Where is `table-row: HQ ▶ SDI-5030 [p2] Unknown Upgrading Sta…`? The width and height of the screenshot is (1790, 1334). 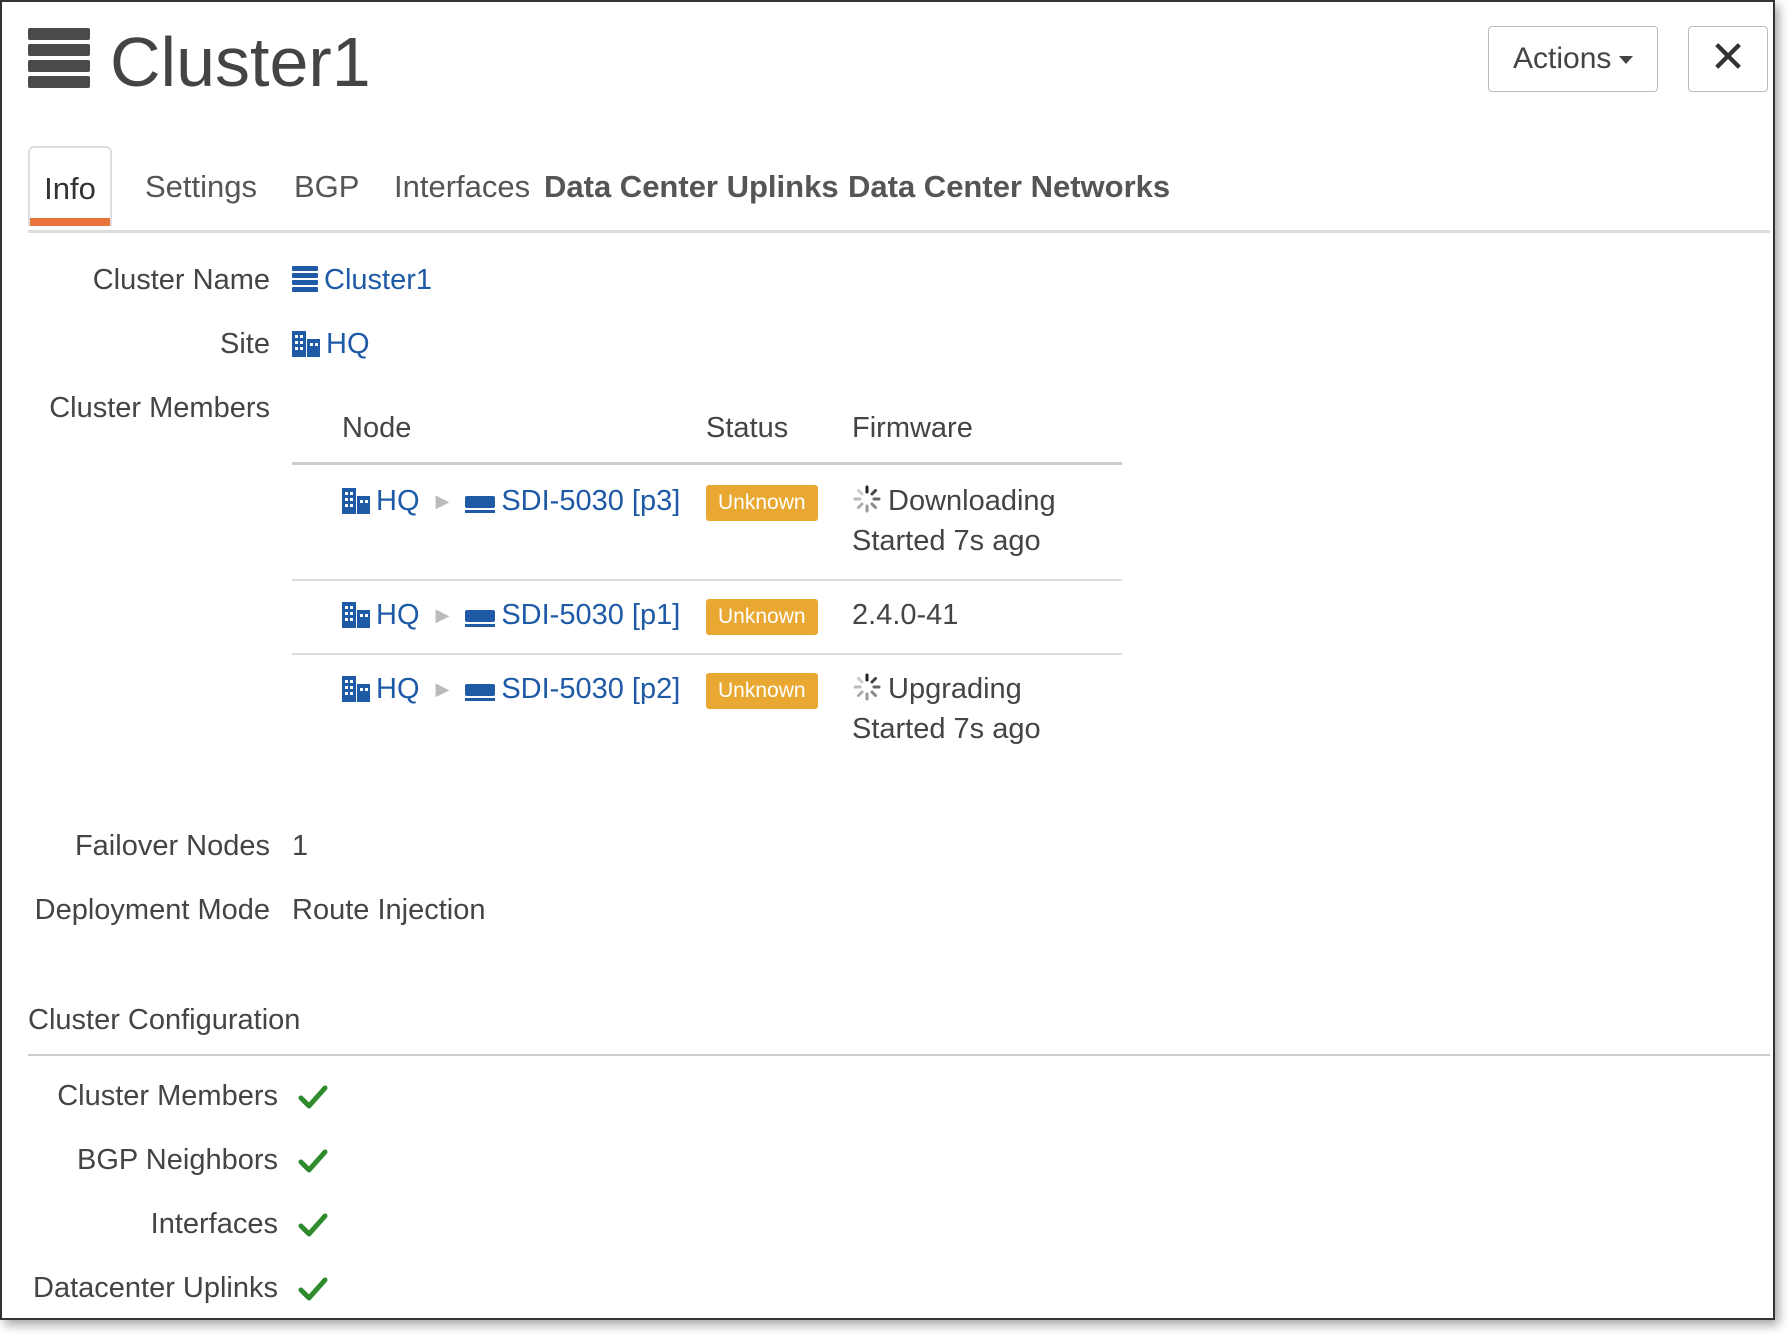 table-row: HQ ▶ SDI-5030 [p2] Unknown Upgrading Sta… is located at coordinates (707, 710).